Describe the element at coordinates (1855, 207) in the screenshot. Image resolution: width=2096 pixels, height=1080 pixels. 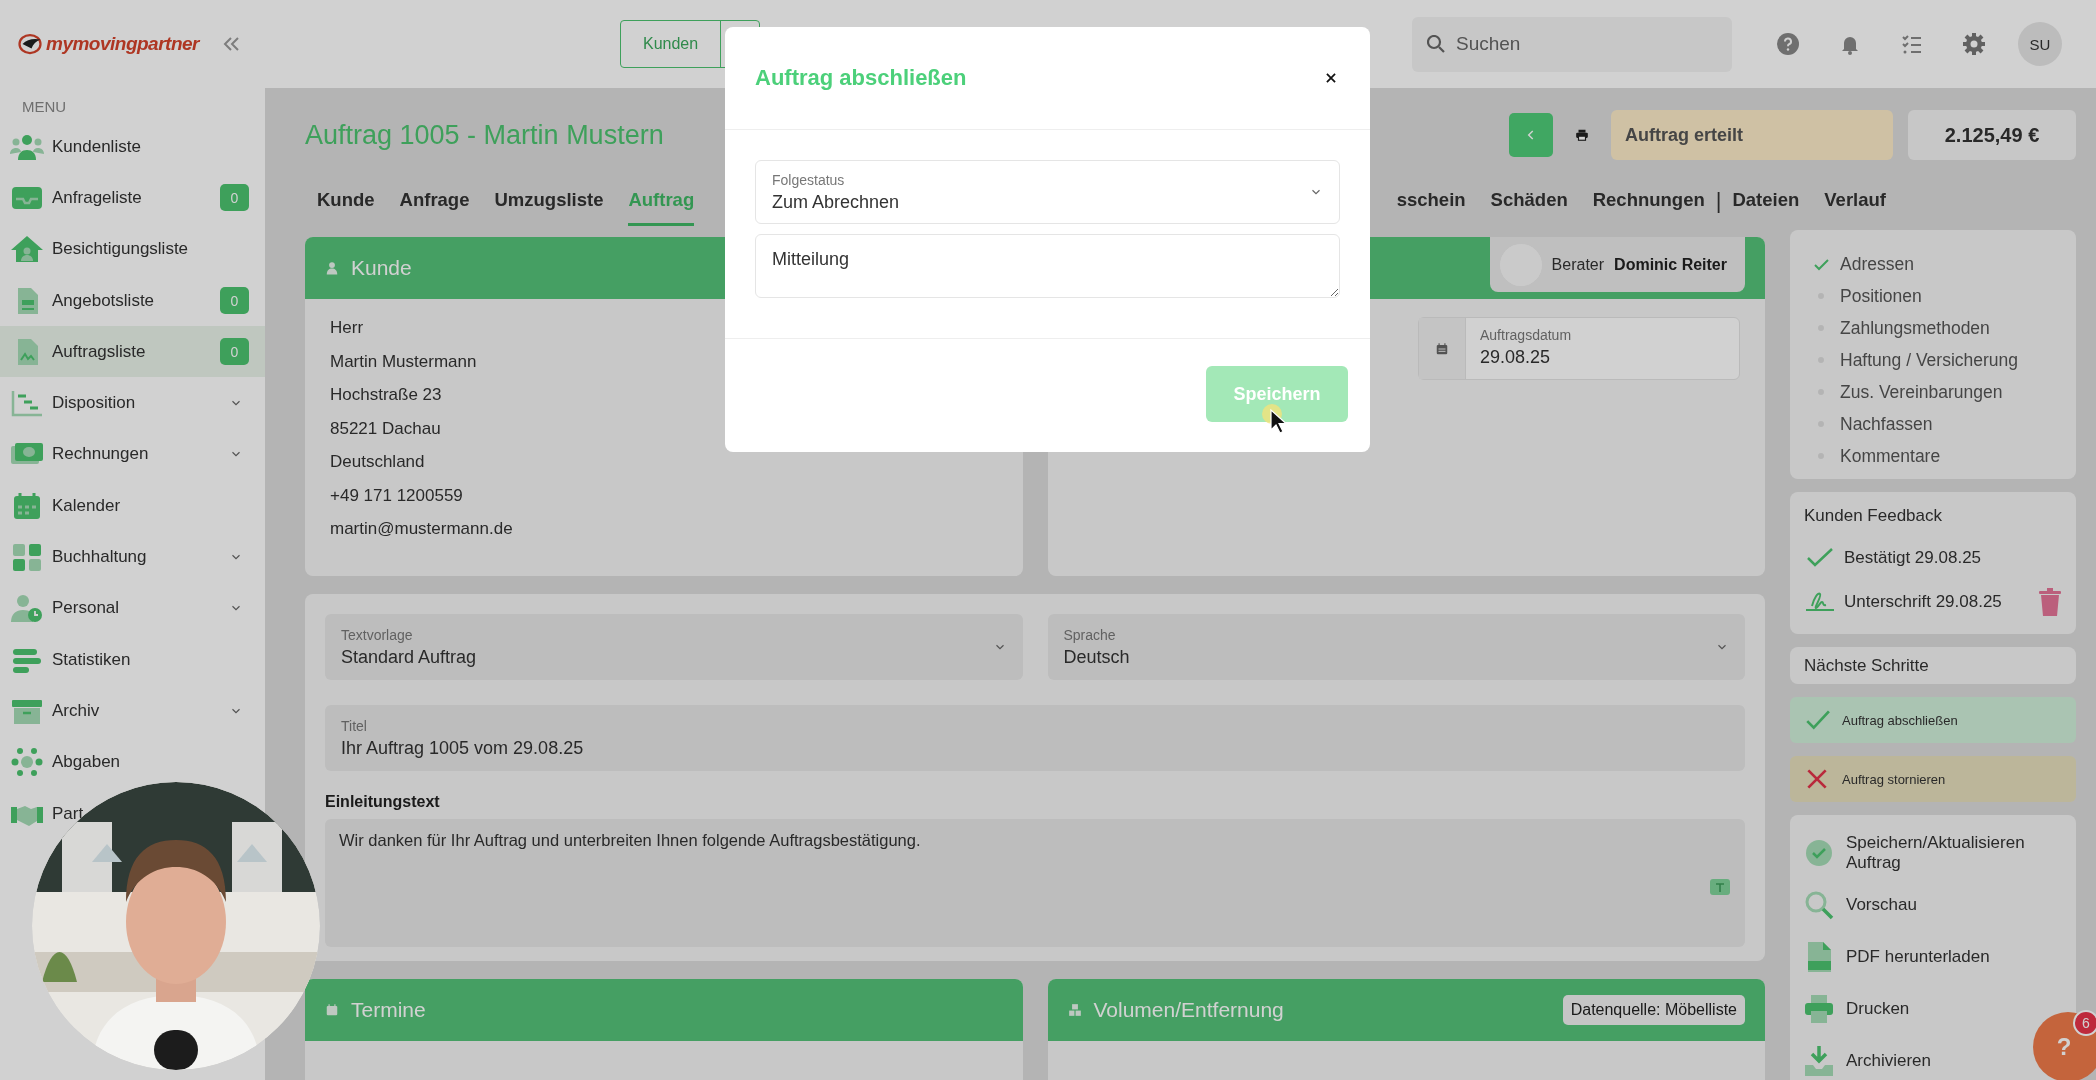
I see `tab: Verlauf` at that location.